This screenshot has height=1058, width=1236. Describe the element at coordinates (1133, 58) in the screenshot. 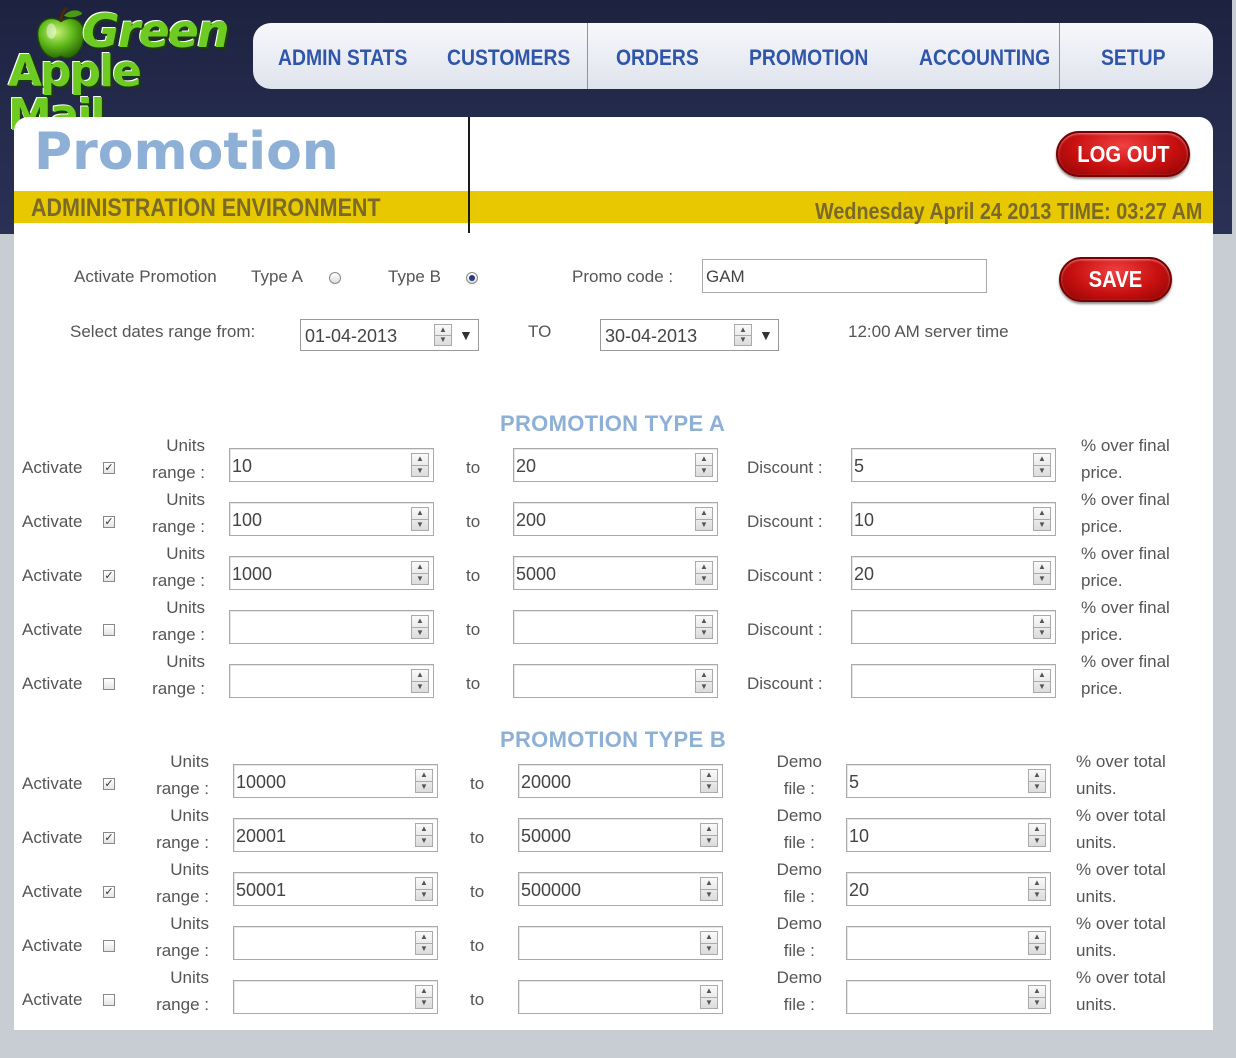

I see `nav-setup: SETUP` at that location.